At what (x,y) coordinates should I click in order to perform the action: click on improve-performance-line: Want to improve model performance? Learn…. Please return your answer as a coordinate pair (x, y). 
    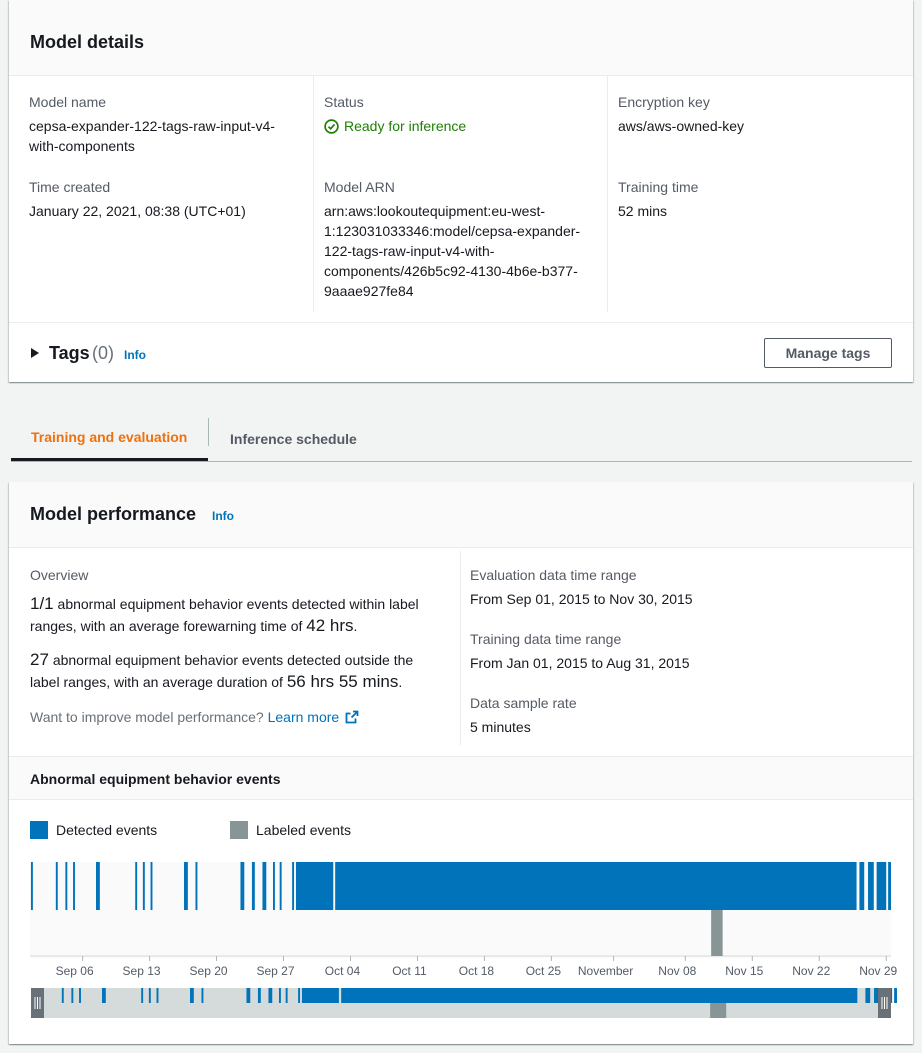
    Looking at the image, I should click on (194, 717).